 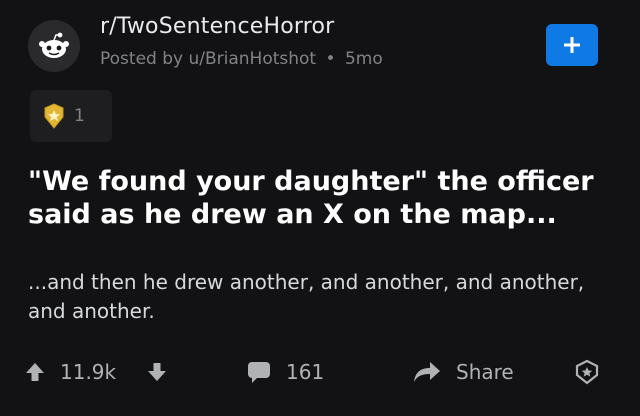 What do you see at coordinates (252, 59) in the screenshot?
I see `author-link: u/BrianHotshot` at bounding box center [252, 59].